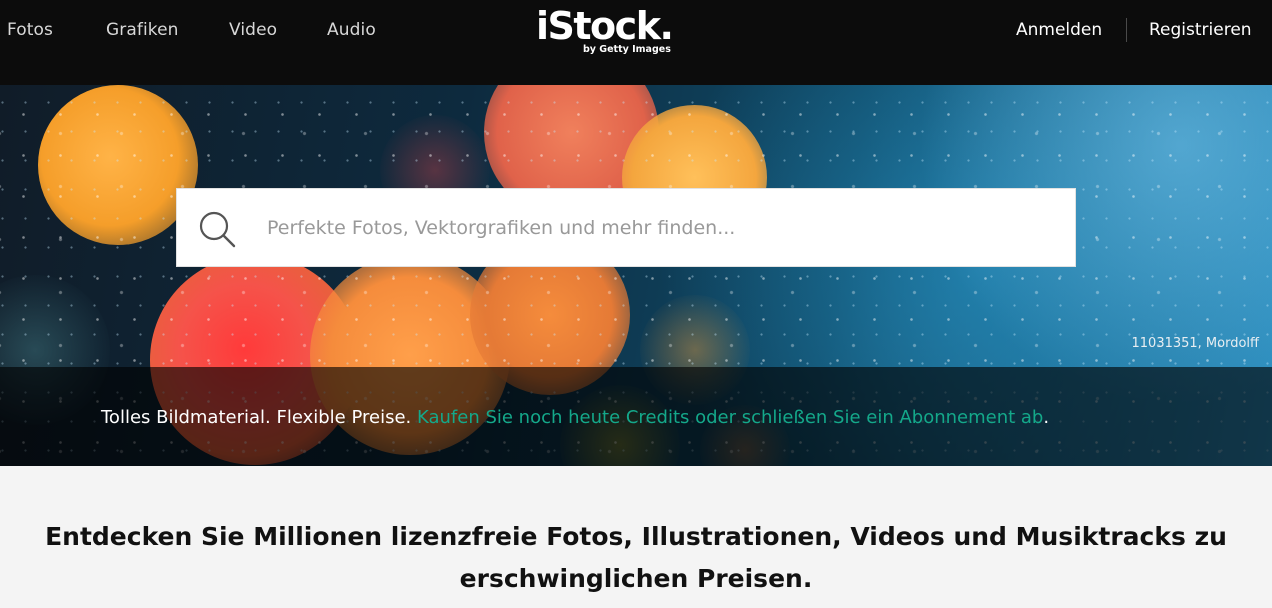 This screenshot has height=608, width=1272. Describe the element at coordinates (1195, 343) in the screenshot. I see `image-credit: 11031351, Mordolff` at that location.